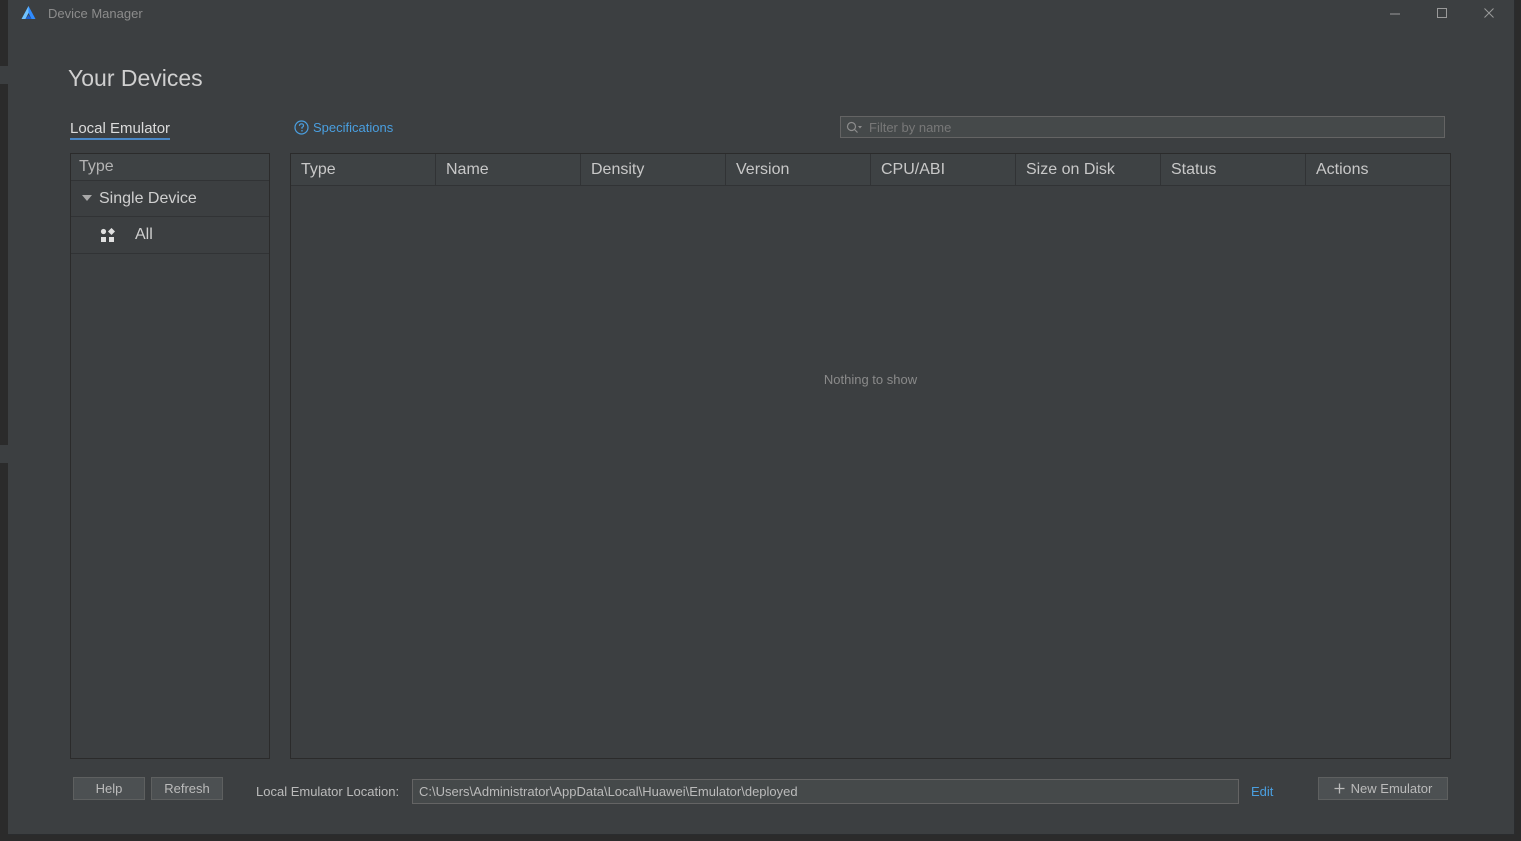  What do you see at coordinates (144, 234) in the screenshot?
I see `tree-item-label: All` at bounding box center [144, 234].